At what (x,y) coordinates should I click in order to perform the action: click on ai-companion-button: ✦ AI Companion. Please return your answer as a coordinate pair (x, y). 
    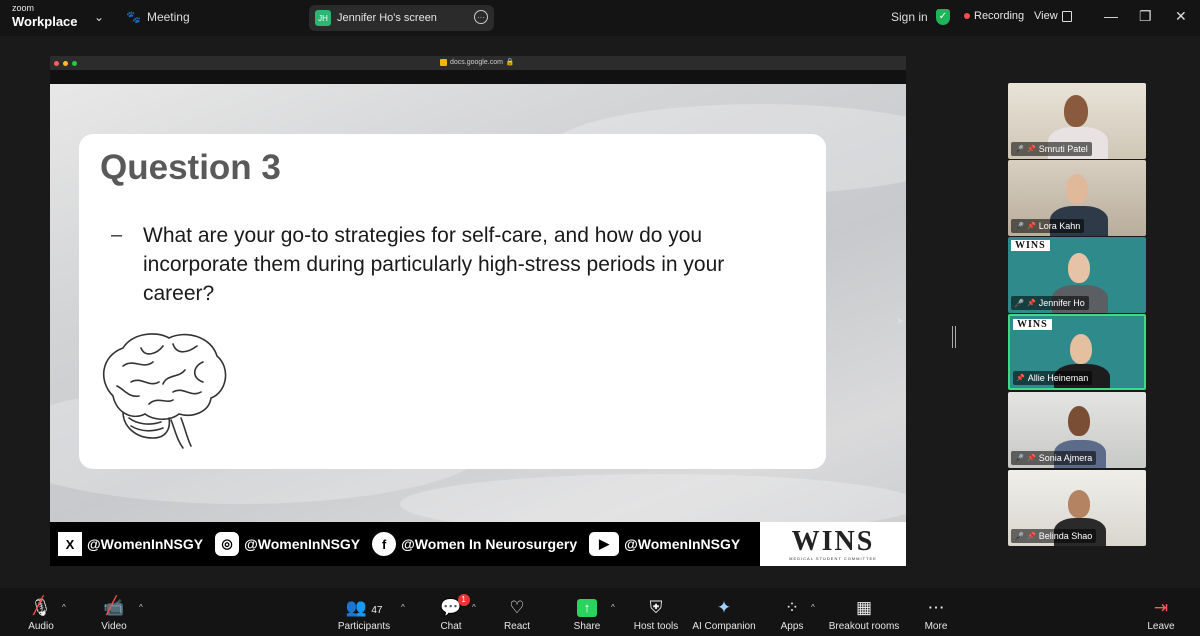
    Looking at the image, I should click on (724, 612).